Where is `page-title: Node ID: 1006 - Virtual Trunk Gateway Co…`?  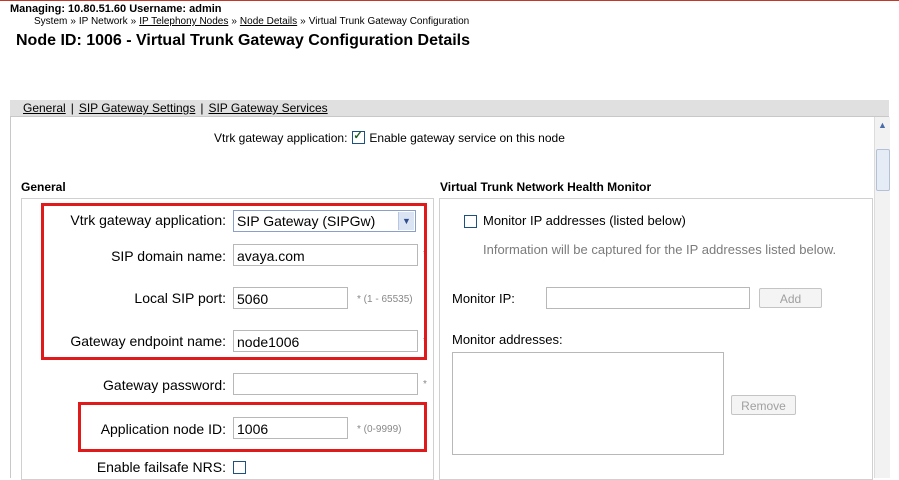
page-title: Node ID: 1006 - Virtual Trunk Gateway Co… is located at coordinates (243, 40).